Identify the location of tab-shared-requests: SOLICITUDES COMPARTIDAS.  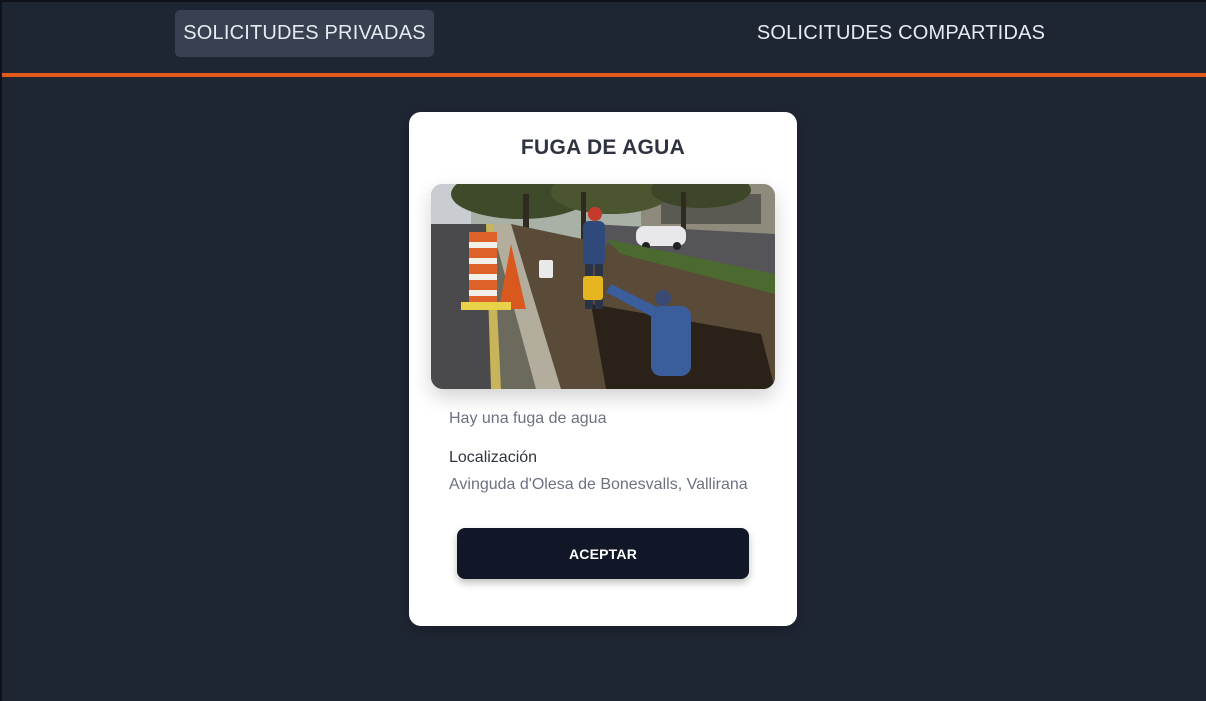
(901, 33).